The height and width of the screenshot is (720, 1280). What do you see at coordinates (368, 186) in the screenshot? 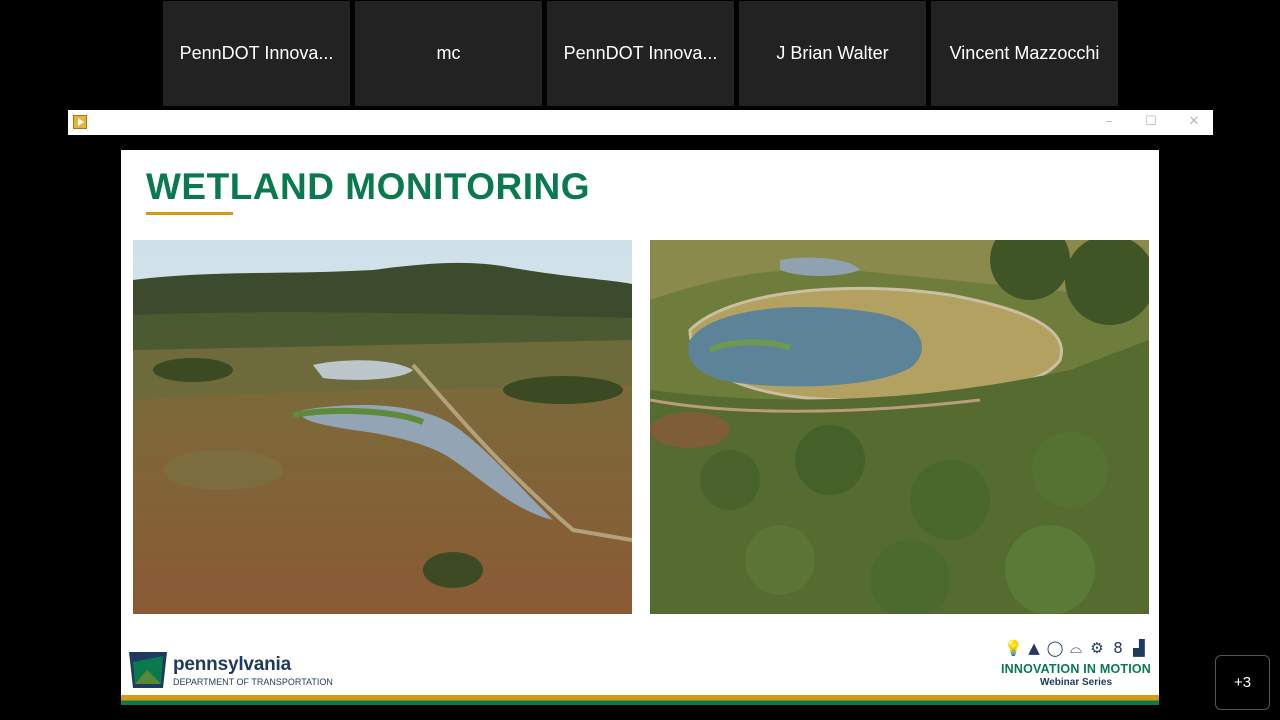
I see `slide-title: WETLAND MONITORING` at bounding box center [368, 186].